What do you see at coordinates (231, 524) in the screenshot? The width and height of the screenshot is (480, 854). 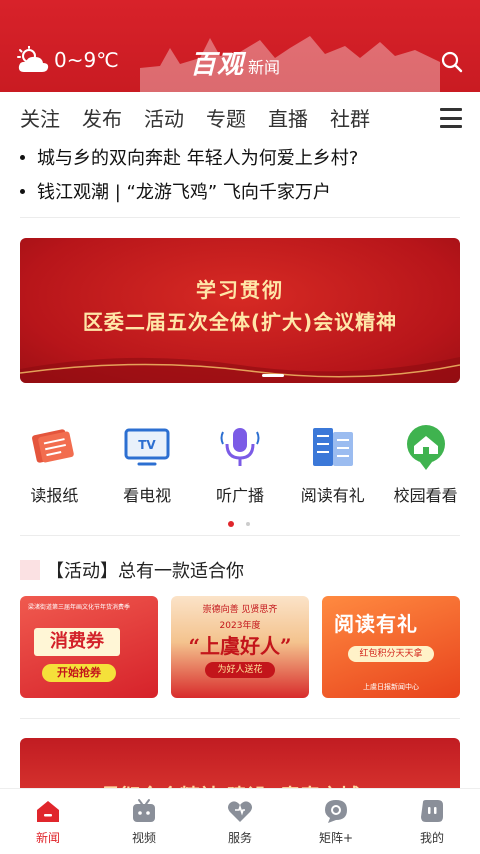 I see `pager-dot-active` at bounding box center [231, 524].